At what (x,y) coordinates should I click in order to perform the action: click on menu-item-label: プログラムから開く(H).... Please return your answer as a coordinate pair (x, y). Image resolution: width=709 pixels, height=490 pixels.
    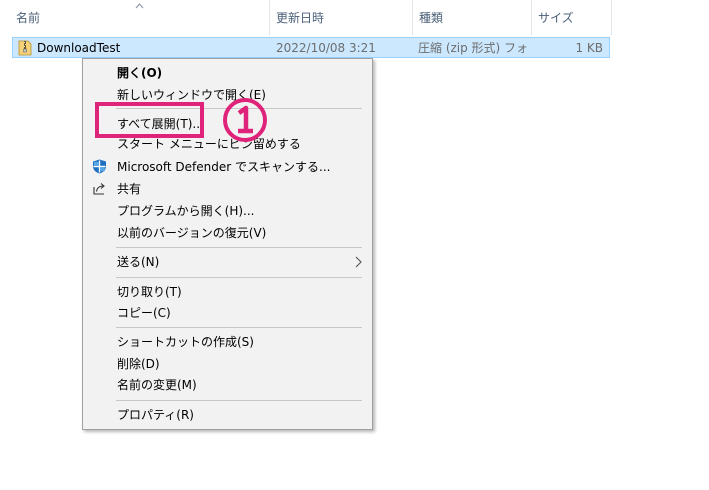
    Looking at the image, I should click on (186, 211).